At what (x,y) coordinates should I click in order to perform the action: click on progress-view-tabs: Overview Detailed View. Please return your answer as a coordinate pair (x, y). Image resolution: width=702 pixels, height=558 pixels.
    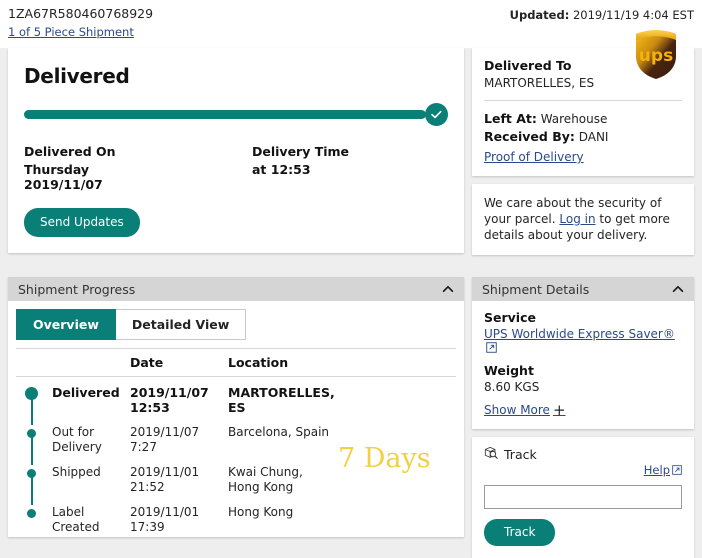
    Looking at the image, I should click on (236, 320).